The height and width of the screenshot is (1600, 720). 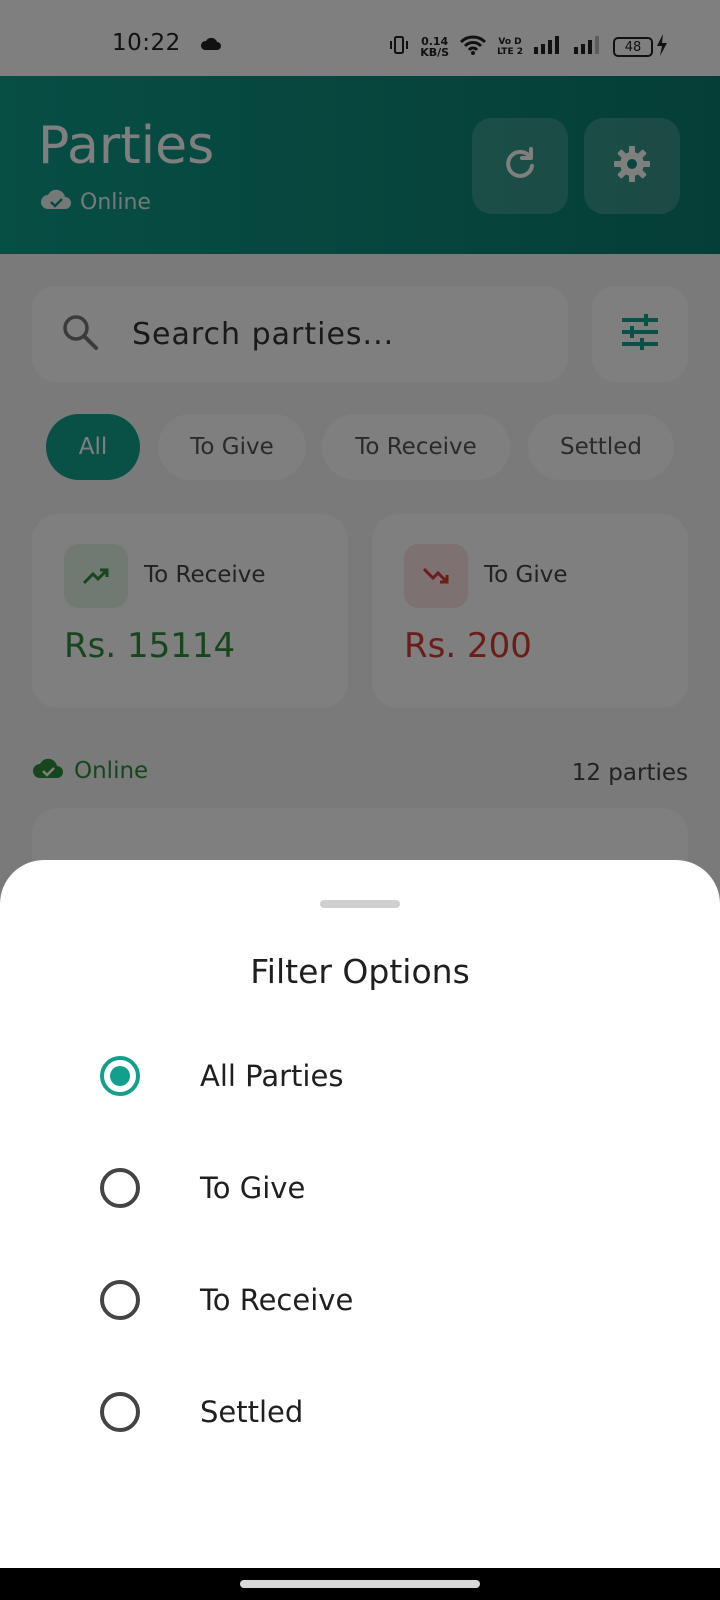 I want to click on option-to-give: To Give, so click(x=380, y=1188).